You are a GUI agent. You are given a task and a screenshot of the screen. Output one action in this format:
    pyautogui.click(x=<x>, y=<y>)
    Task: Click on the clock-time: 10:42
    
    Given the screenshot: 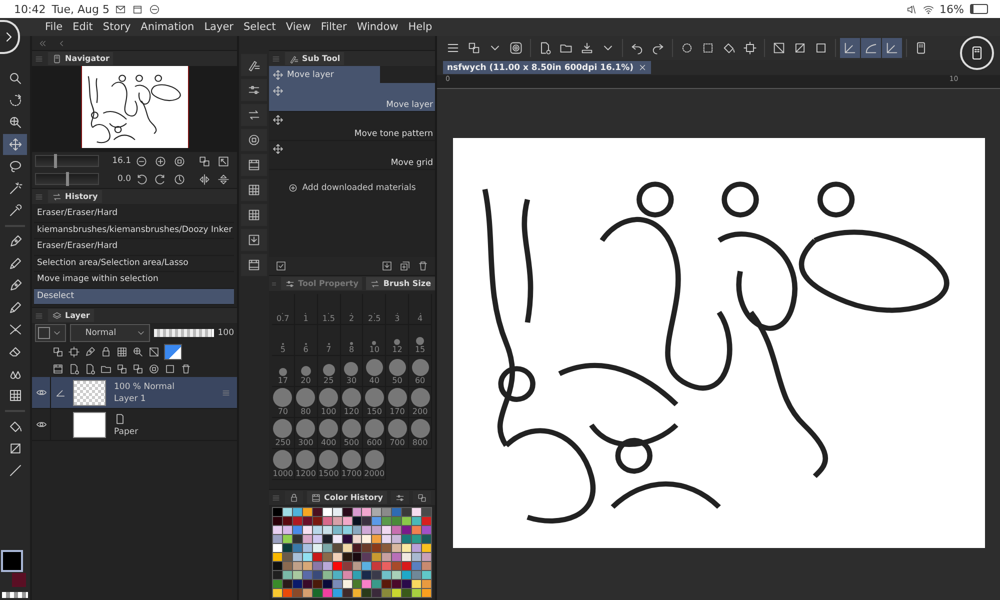 What is the action you would take?
    pyautogui.click(x=30, y=9)
    